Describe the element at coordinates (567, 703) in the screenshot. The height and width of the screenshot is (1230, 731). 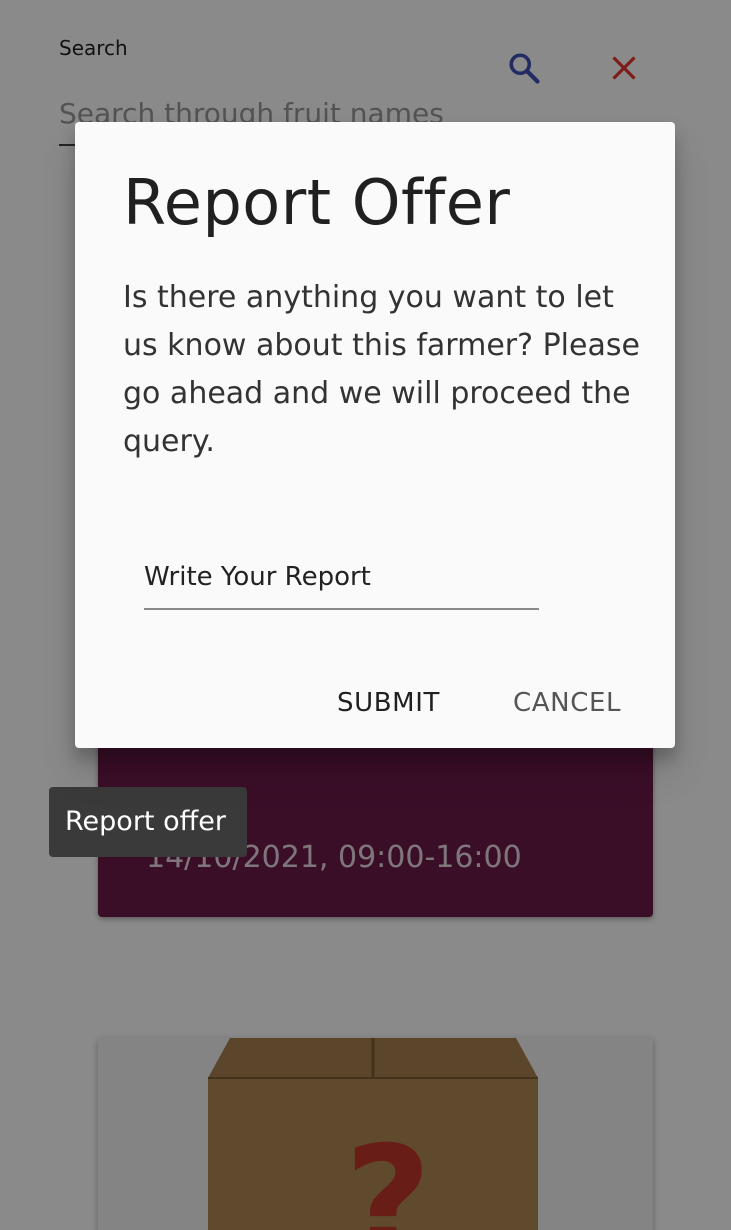
I see `cancel-button: CANCEL` at that location.